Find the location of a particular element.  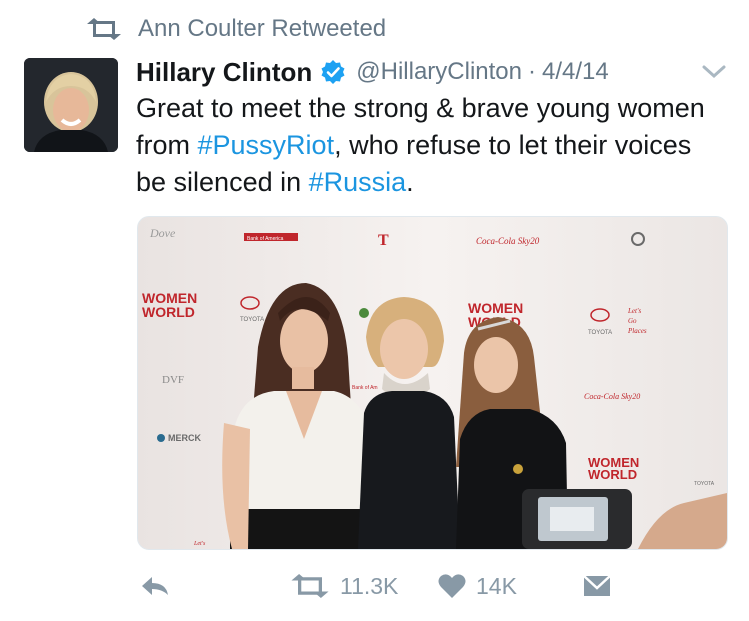

tweet-header: Hillary Clinton @HillaryClinton · 4/4/14 is located at coordinates (372, 72).